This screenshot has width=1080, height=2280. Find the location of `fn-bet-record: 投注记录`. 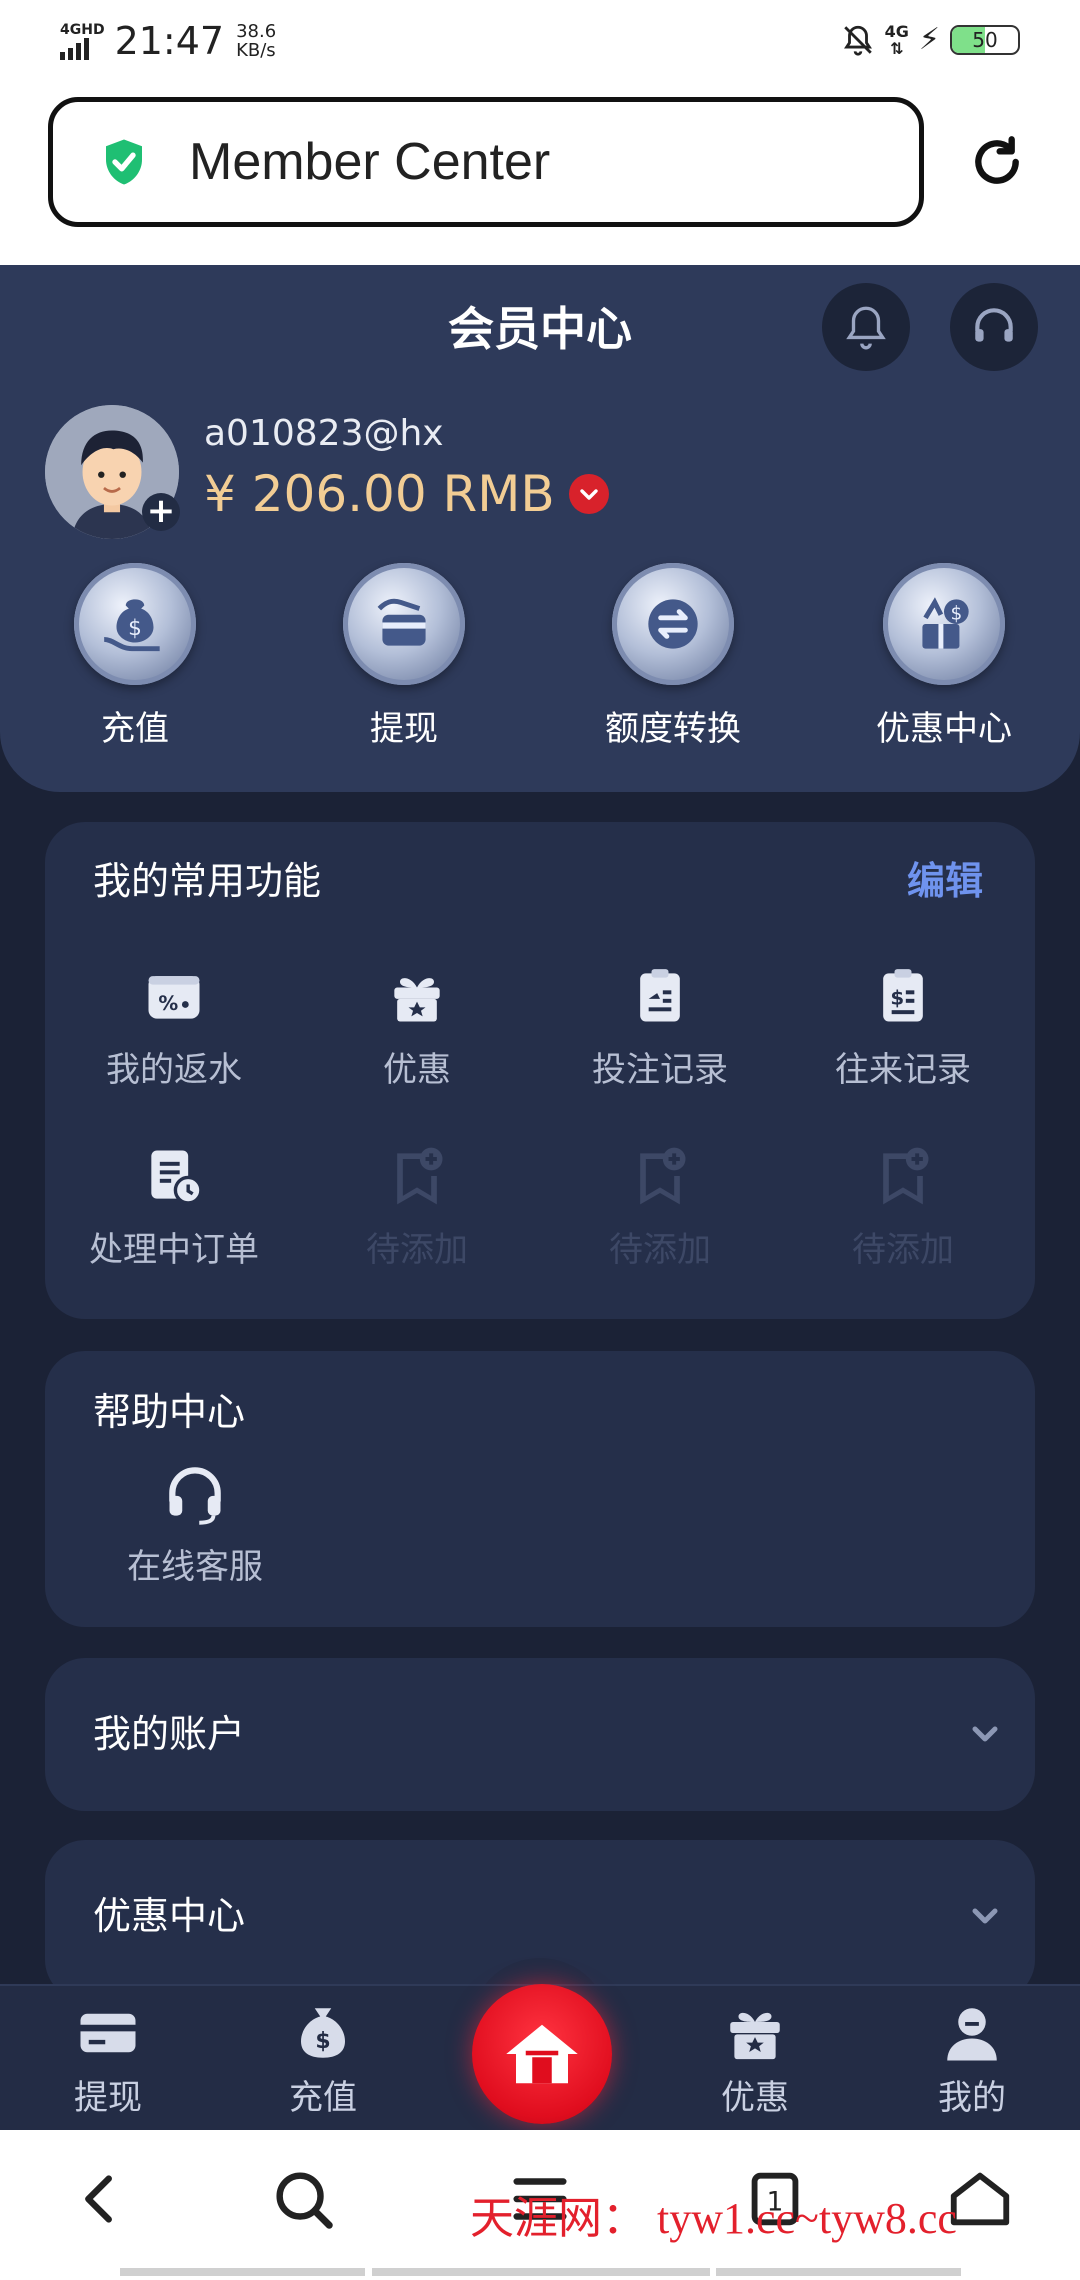

fn-bet-record: 投注记录 is located at coordinates (660, 1026).